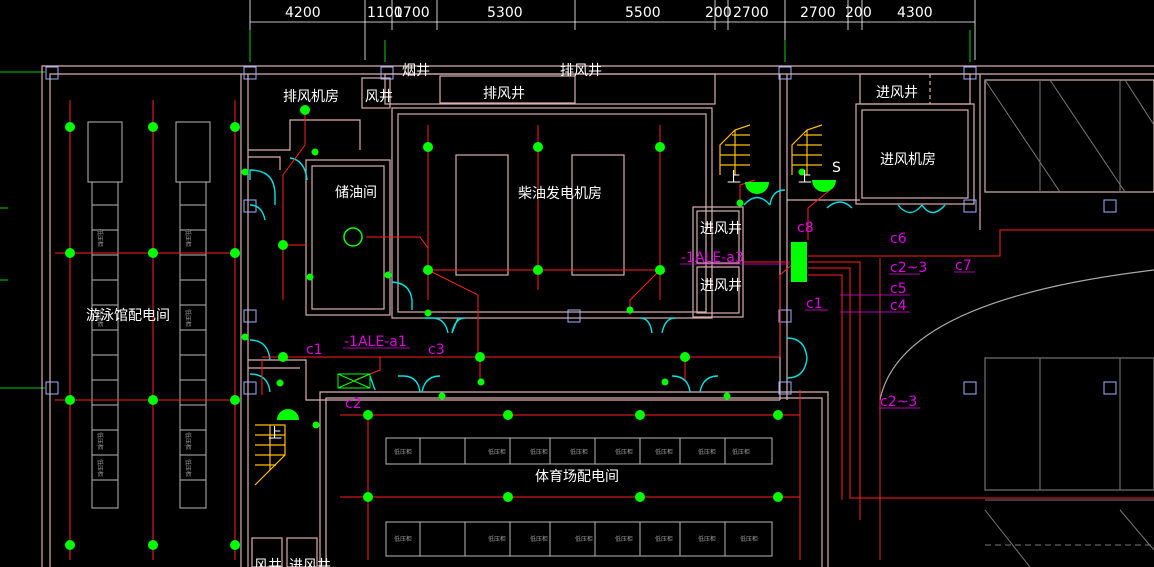 This screenshot has height=567, width=1154. Describe the element at coordinates (718, 13) in the screenshot. I see `dim-200-a: 200` at that location.